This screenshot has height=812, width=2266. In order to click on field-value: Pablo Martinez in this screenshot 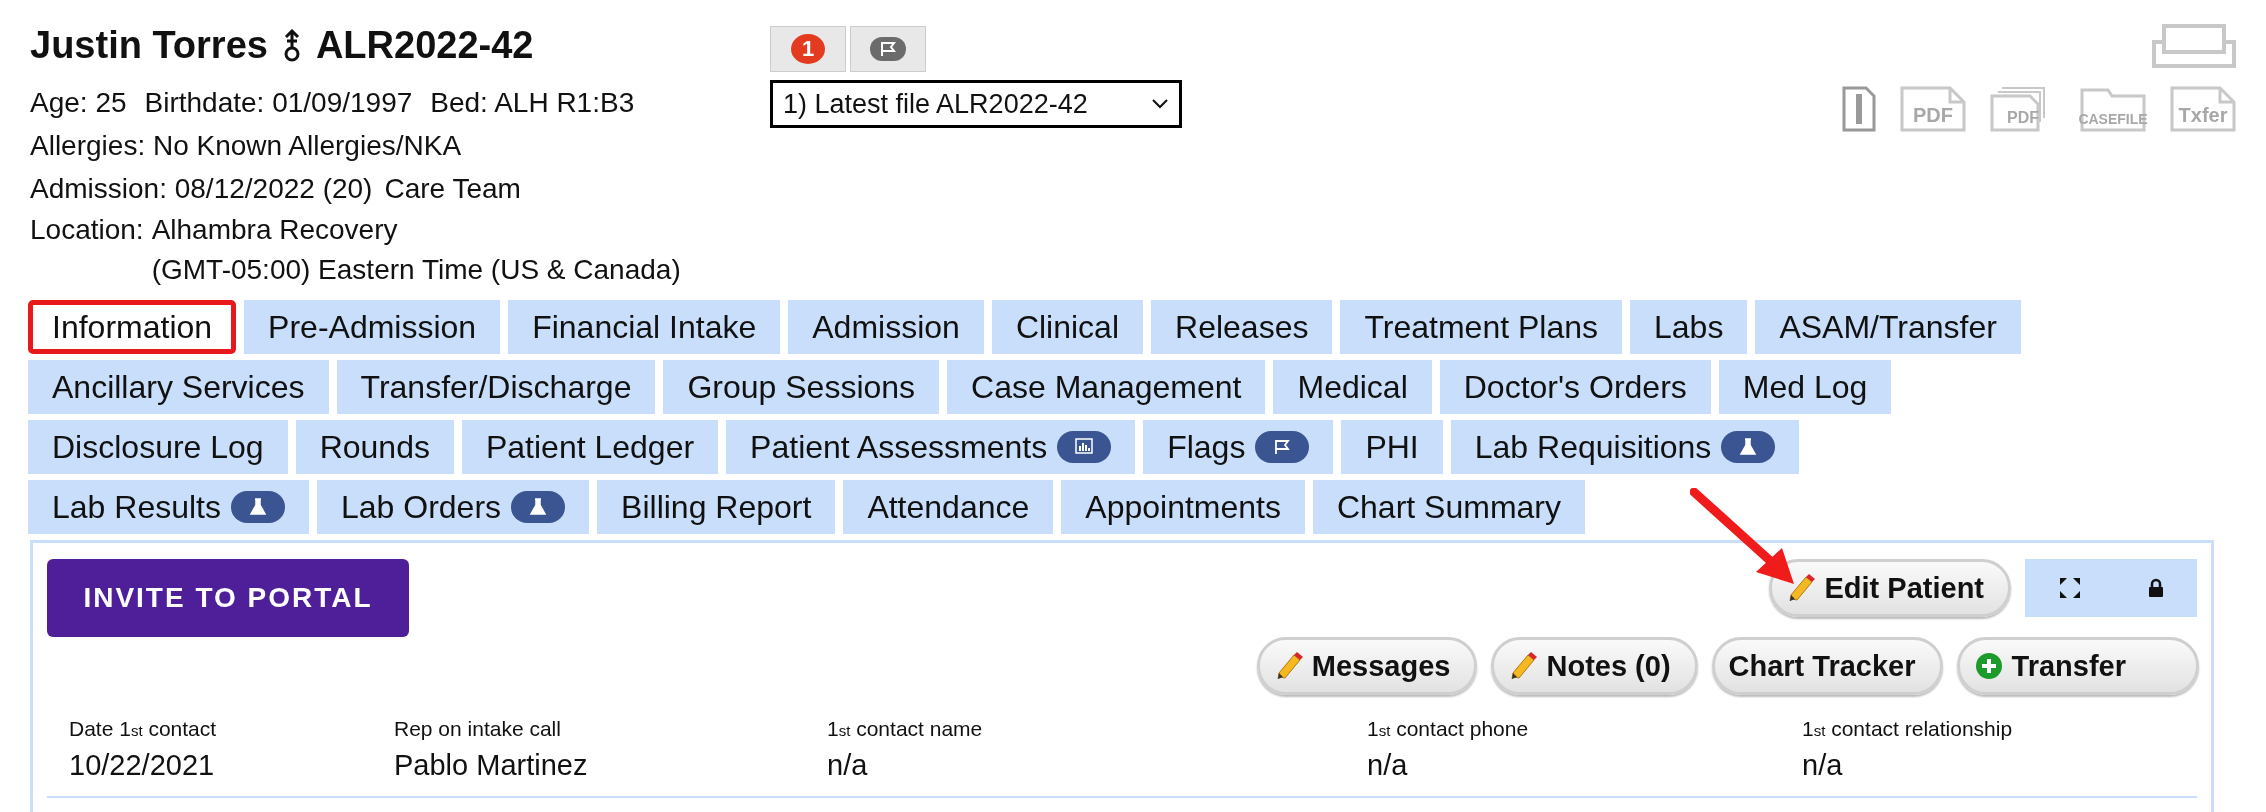, I will do `click(491, 766)`.